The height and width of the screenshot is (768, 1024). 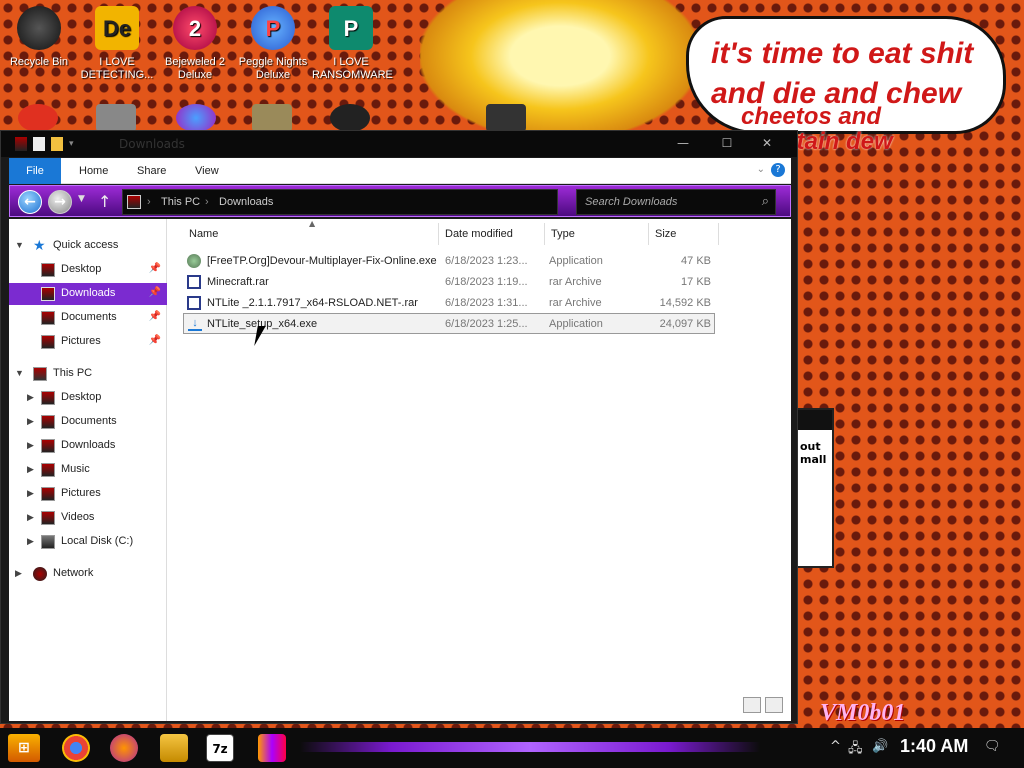 What do you see at coordinates (934, 746) in the screenshot?
I see `clock: 1:40 AM` at bounding box center [934, 746].